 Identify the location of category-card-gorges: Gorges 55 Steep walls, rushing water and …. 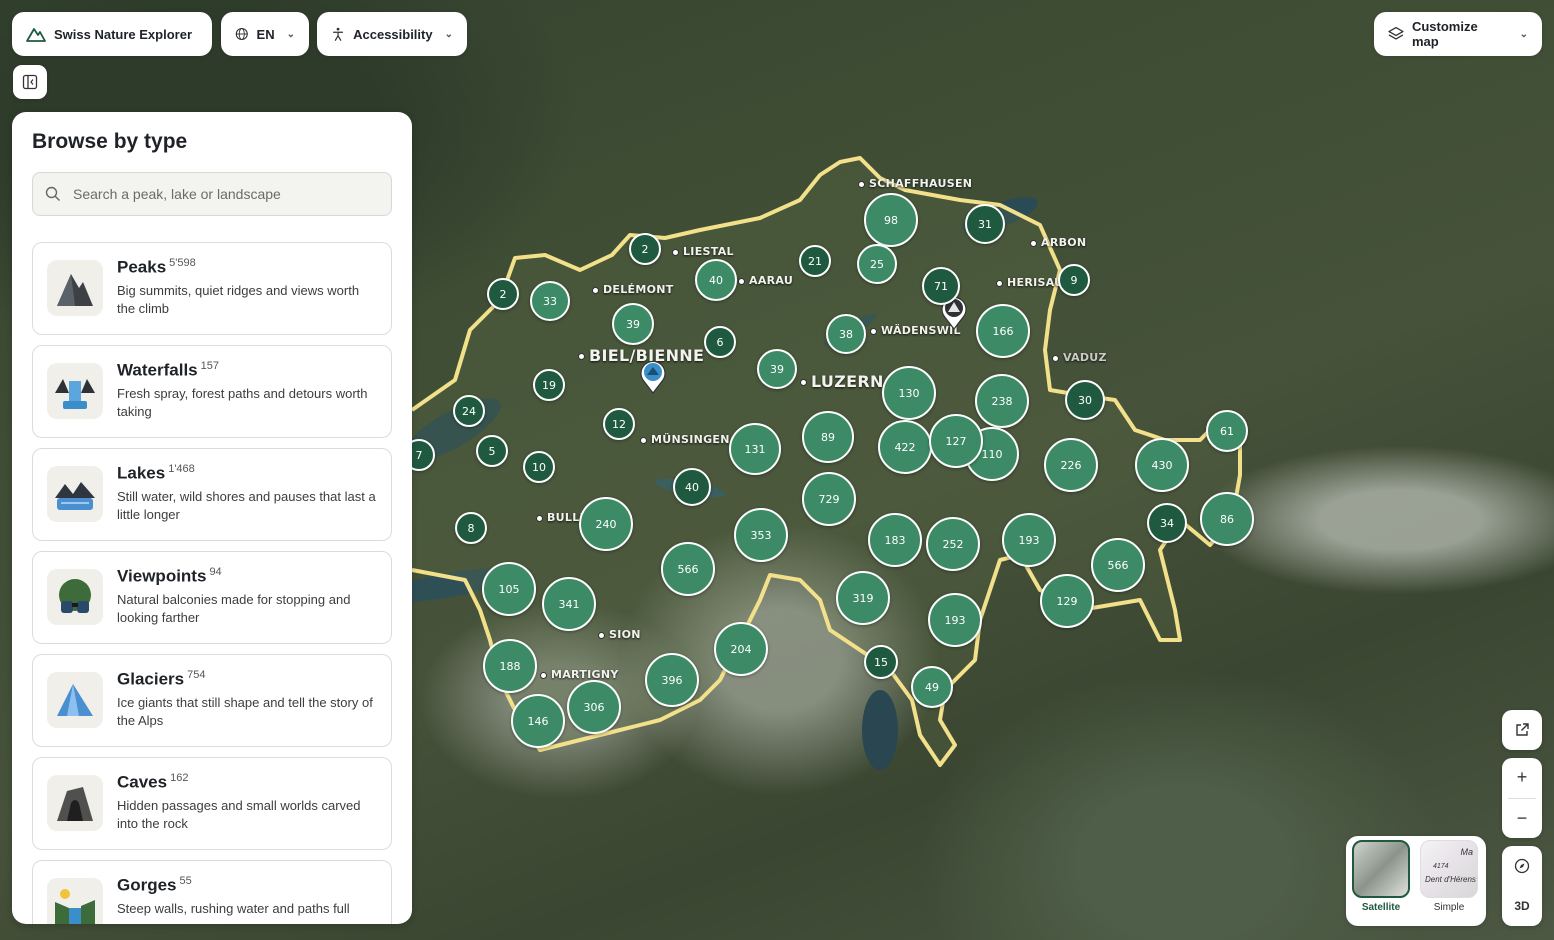
(212, 892).